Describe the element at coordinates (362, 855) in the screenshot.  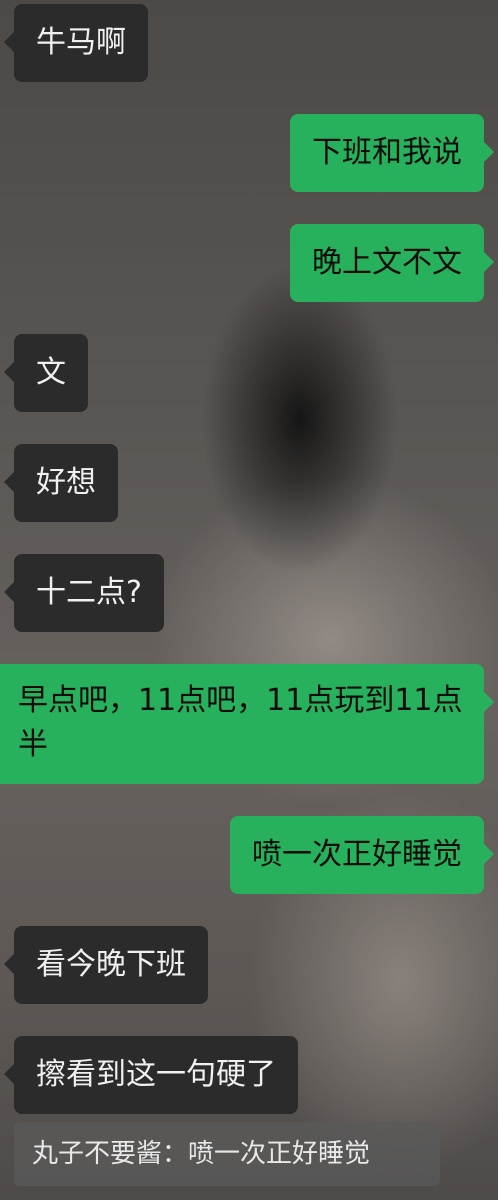
I see `message-bubble-sent: 喷一次正好睡觉` at that location.